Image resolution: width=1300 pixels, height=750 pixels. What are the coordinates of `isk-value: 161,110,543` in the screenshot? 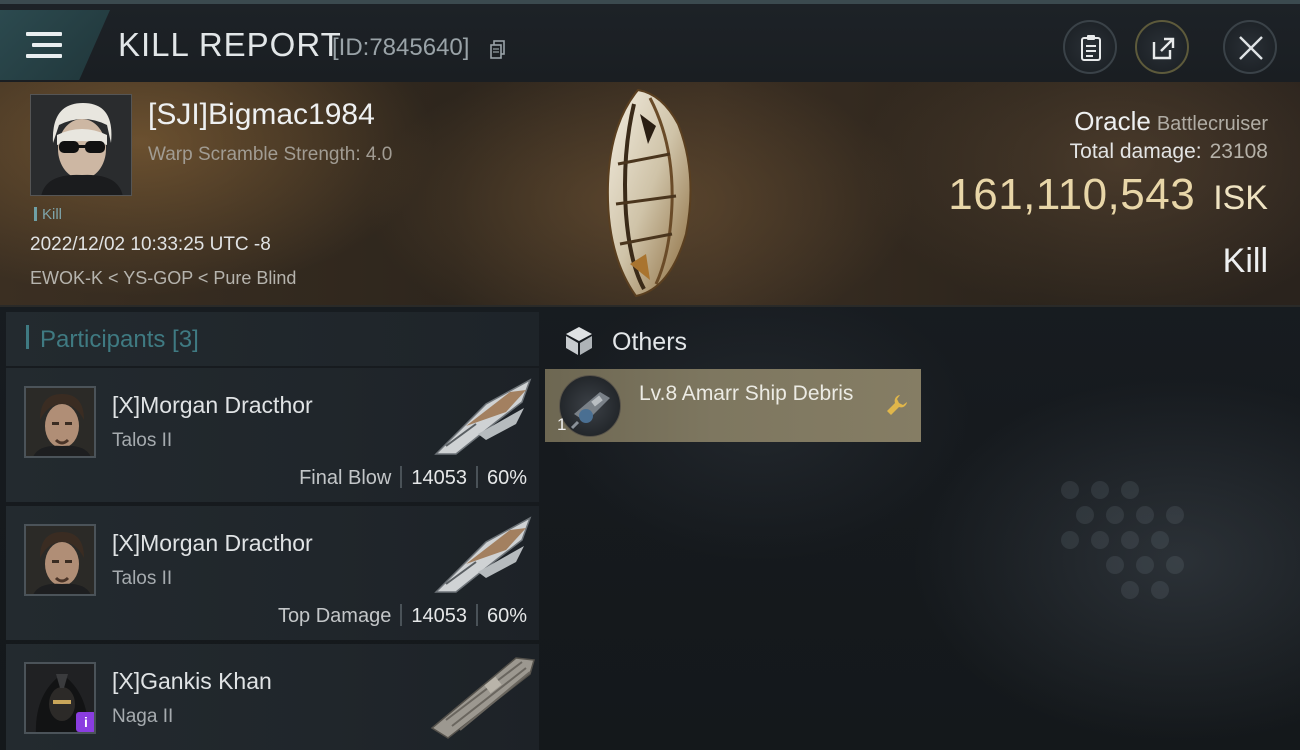 It's located at (1072, 194).